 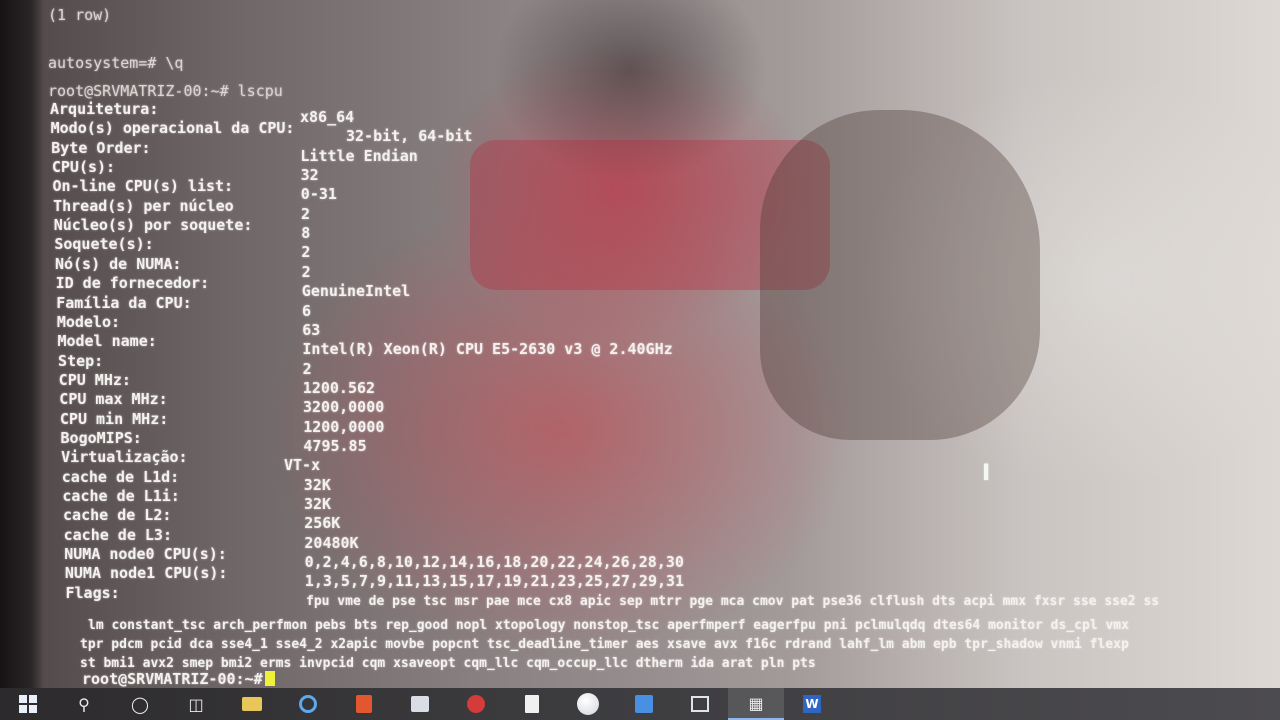 What do you see at coordinates (118, 263) in the screenshot?
I see `lscpu-key: Nó(s) de NUMA:` at bounding box center [118, 263].